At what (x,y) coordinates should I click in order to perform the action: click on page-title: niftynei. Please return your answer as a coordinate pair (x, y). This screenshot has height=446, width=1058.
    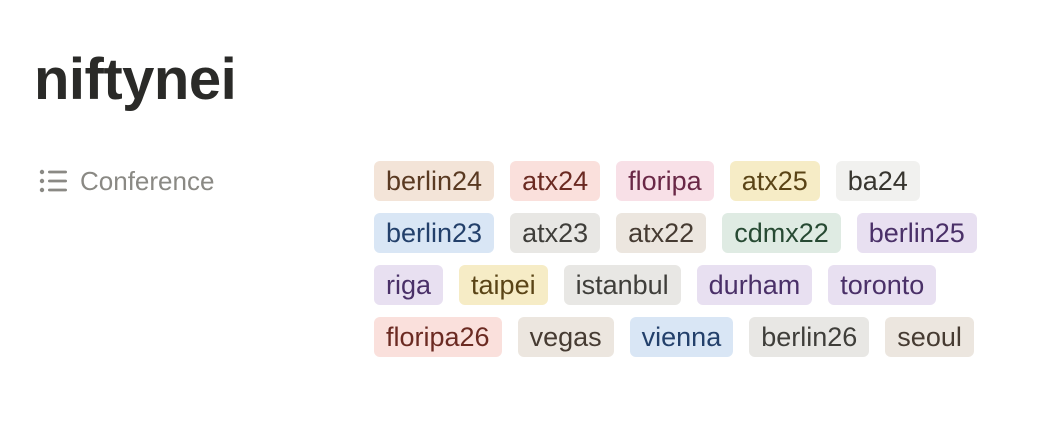
    Looking at the image, I should click on (135, 80).